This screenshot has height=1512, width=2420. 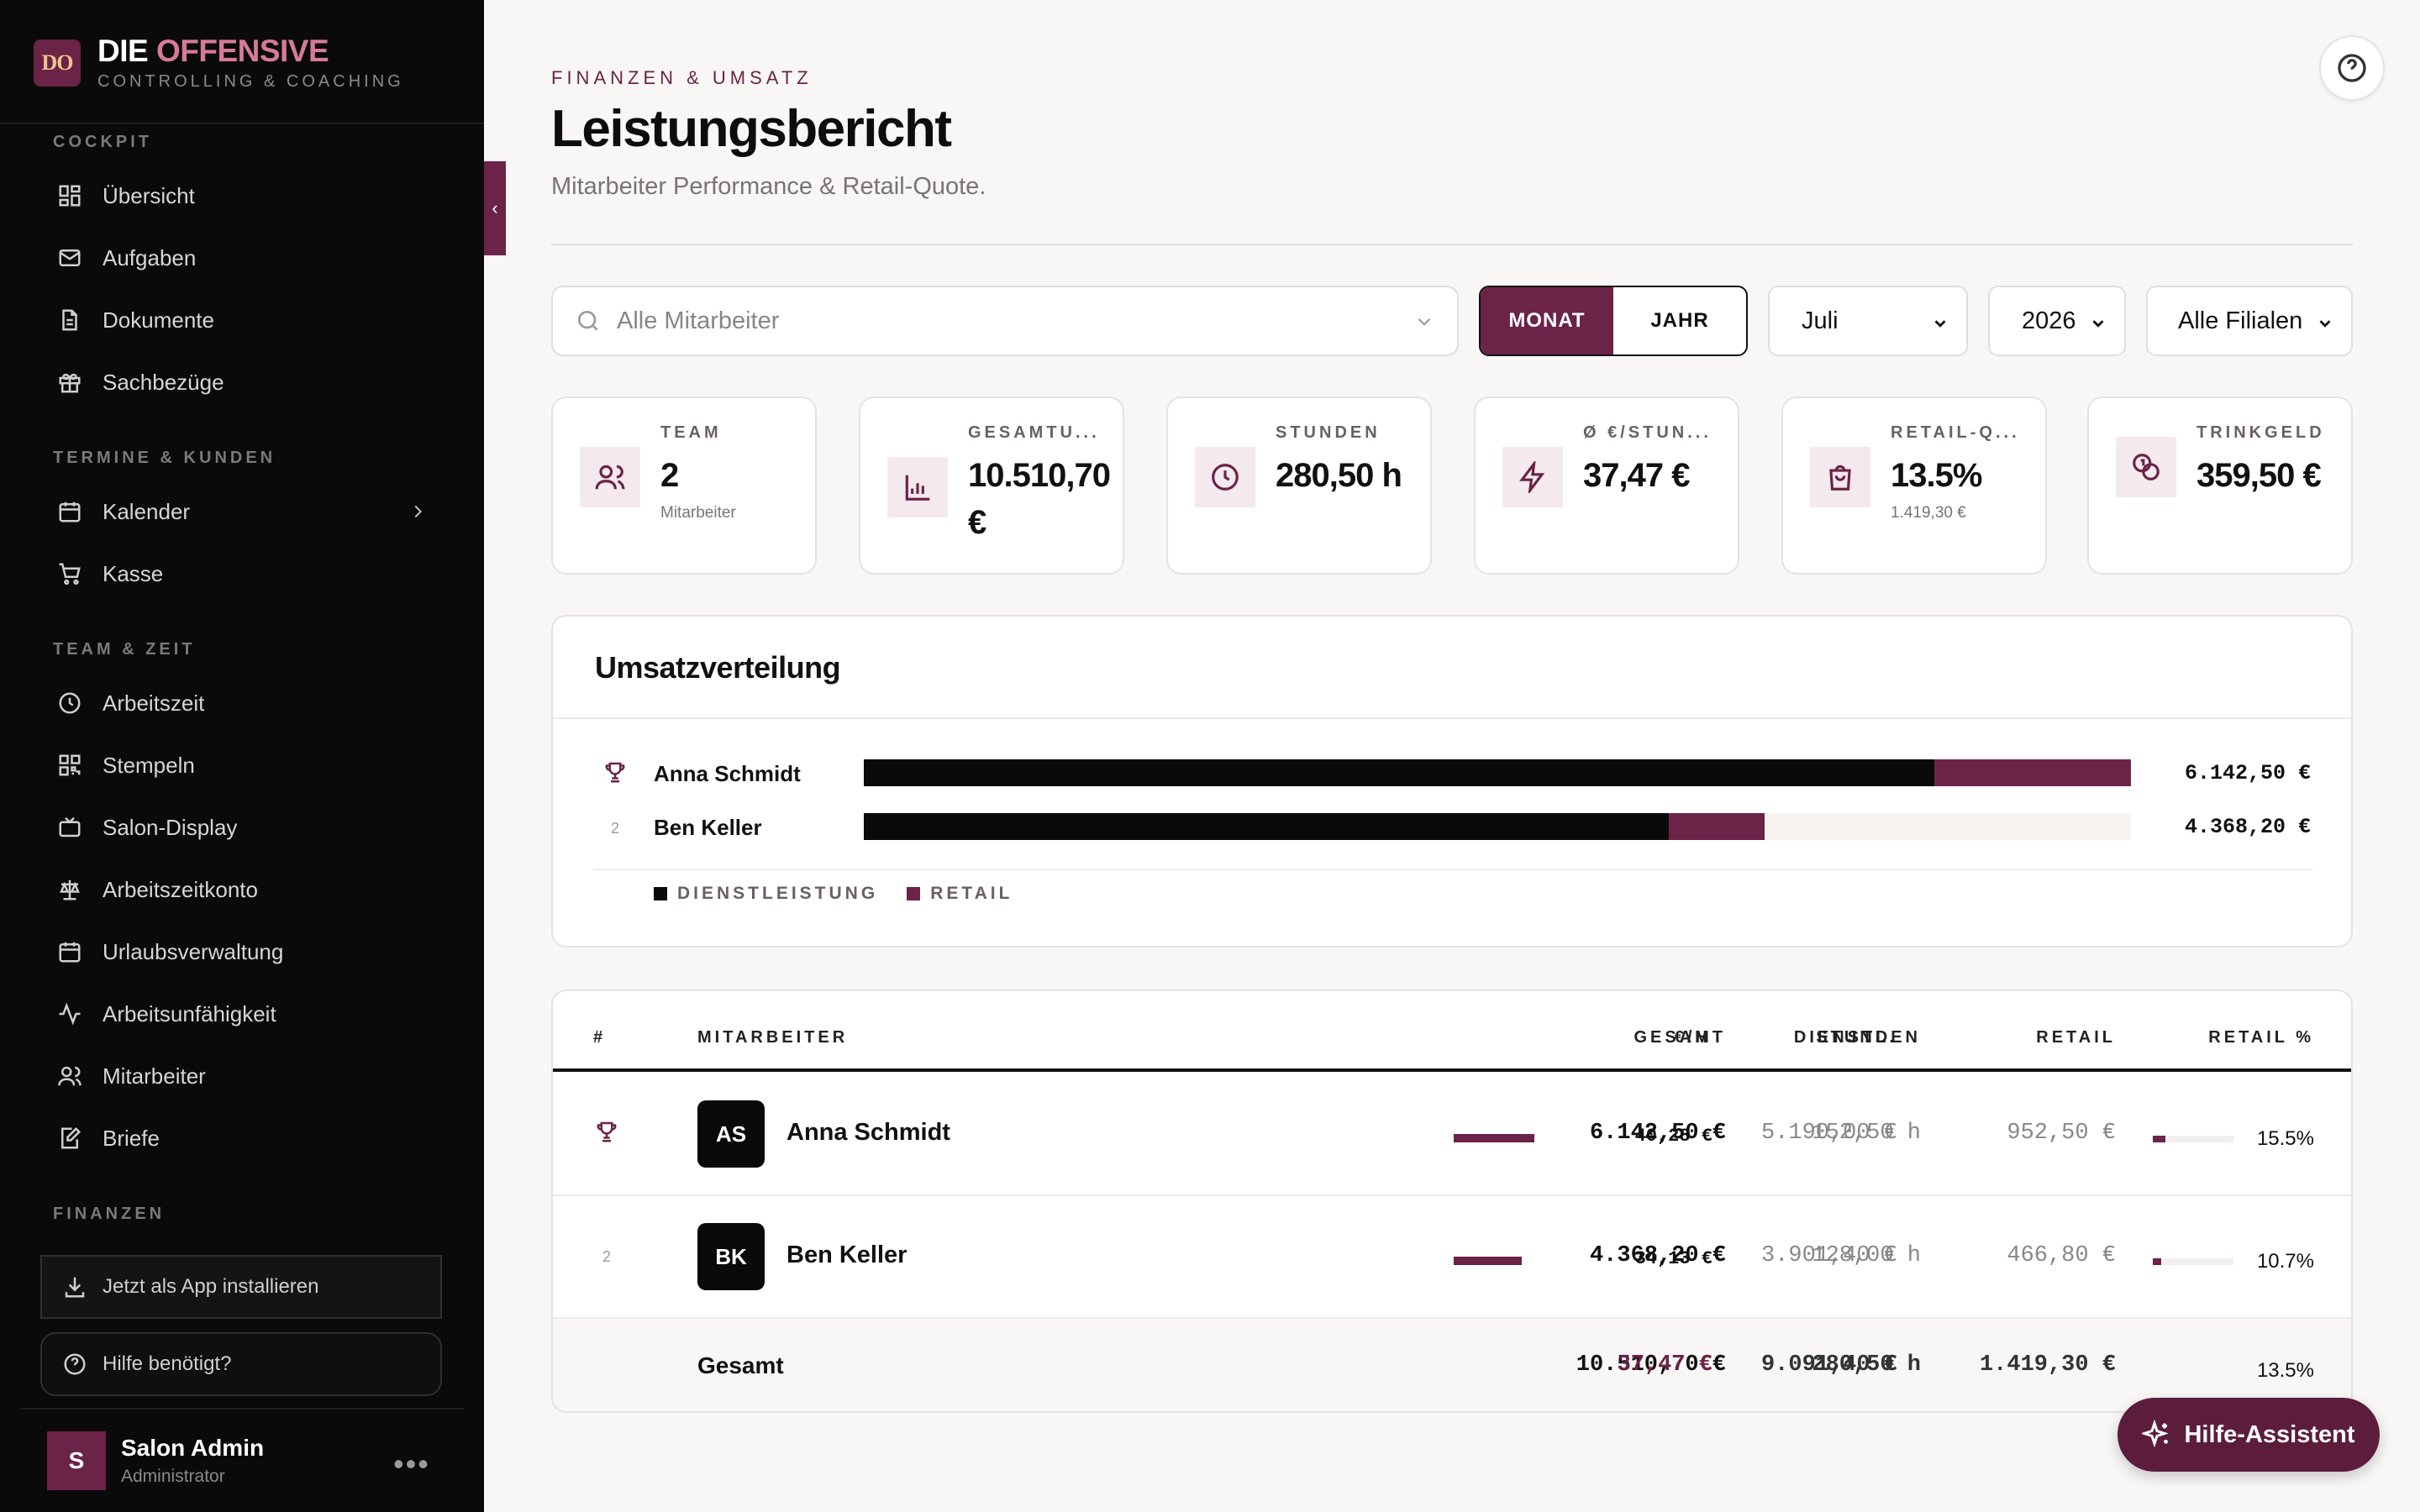 I want to click on tv-icon, so click(x=70, y=826).